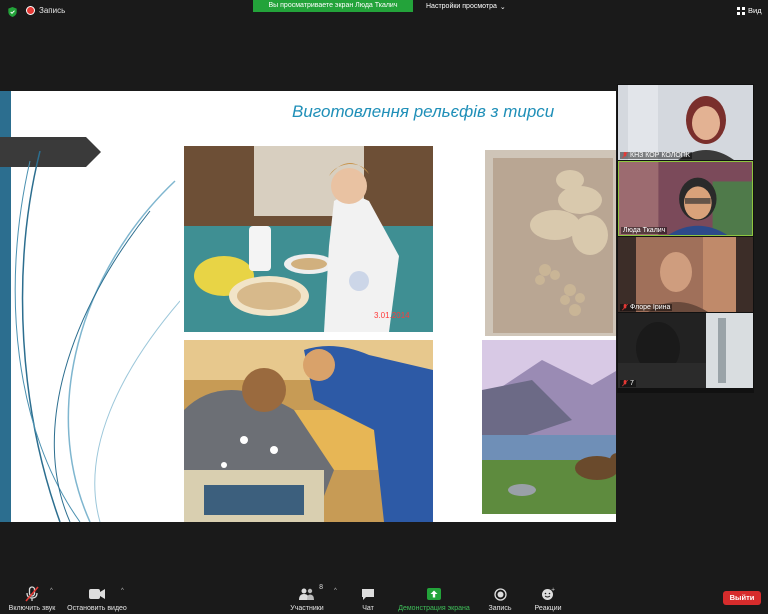 The height and width of the screenshot is (614, 768). I want to click on chat-label: Чат, so click(368, 608).